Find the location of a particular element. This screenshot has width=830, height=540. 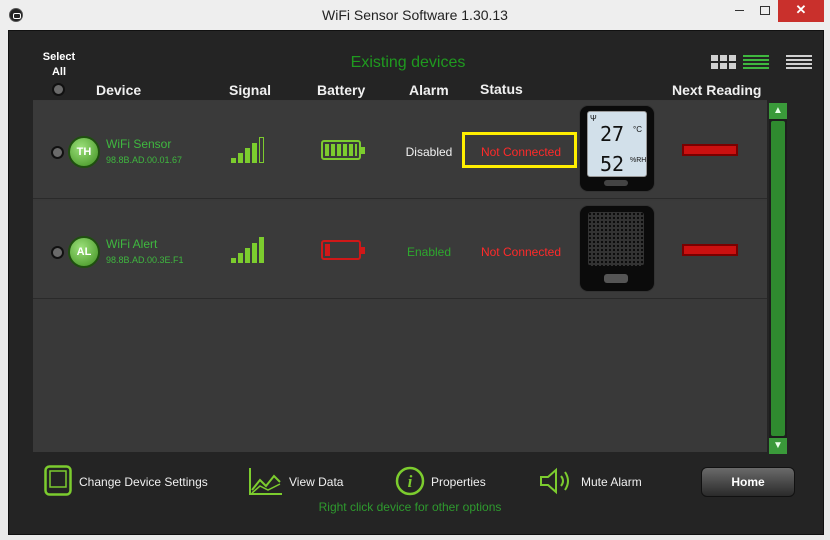

sensor-device-image: Ψ 27 °C 52 %RH is located at coordinates (617, 148).